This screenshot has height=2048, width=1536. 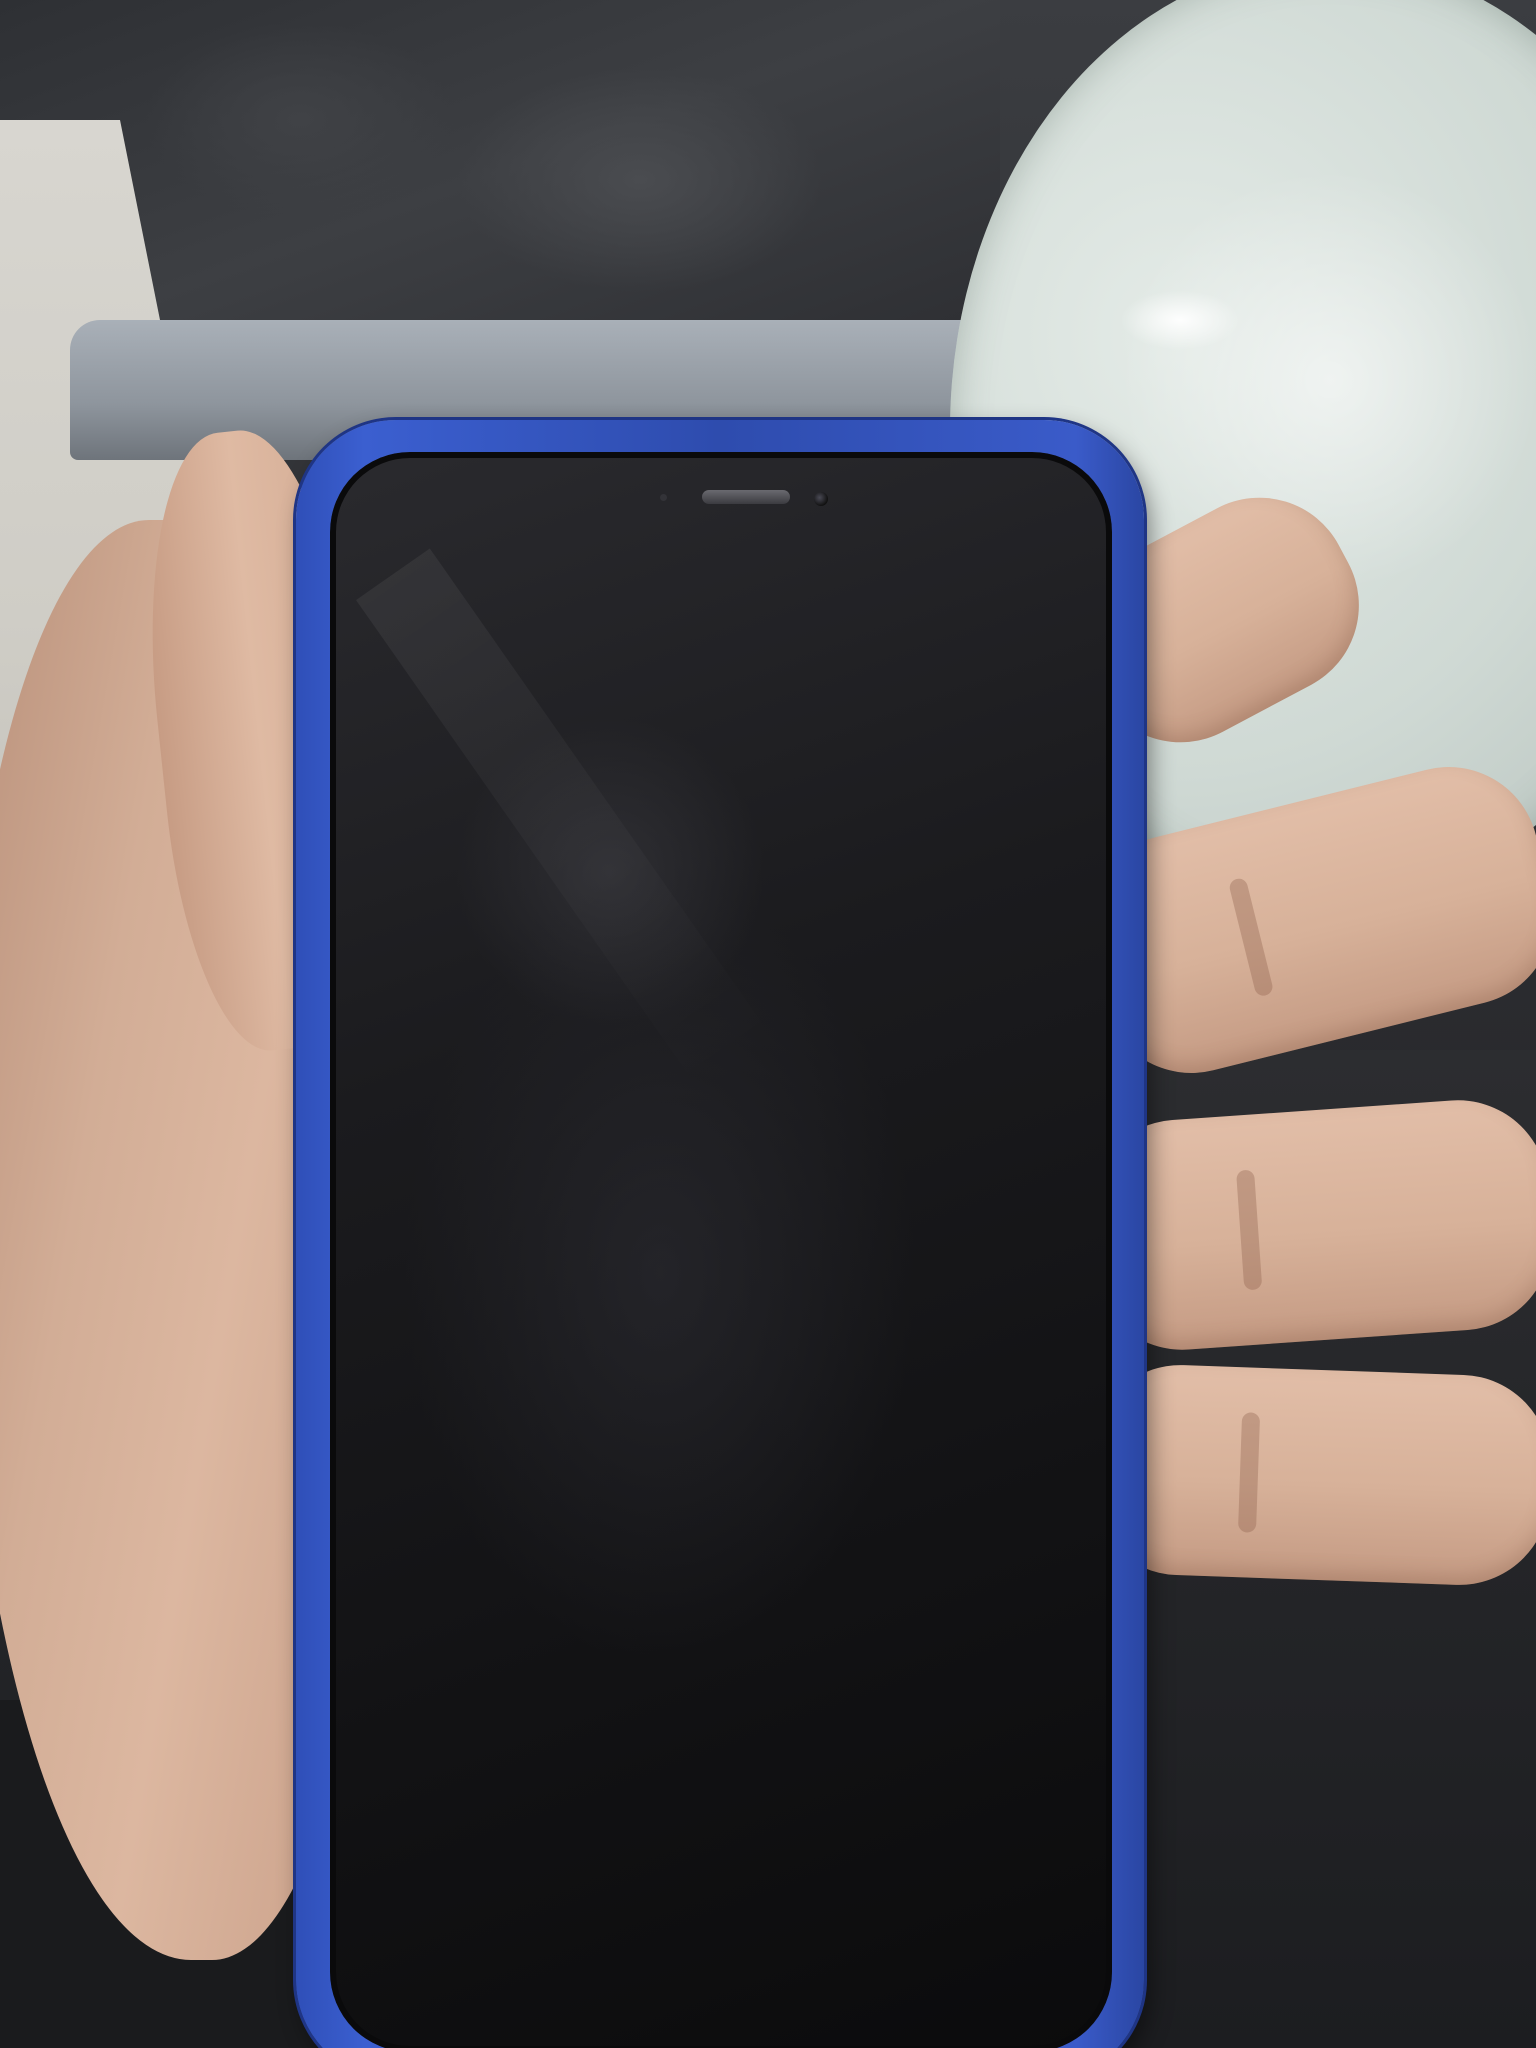 I want to click on front-camera-icon, so click(x=821, y=499).